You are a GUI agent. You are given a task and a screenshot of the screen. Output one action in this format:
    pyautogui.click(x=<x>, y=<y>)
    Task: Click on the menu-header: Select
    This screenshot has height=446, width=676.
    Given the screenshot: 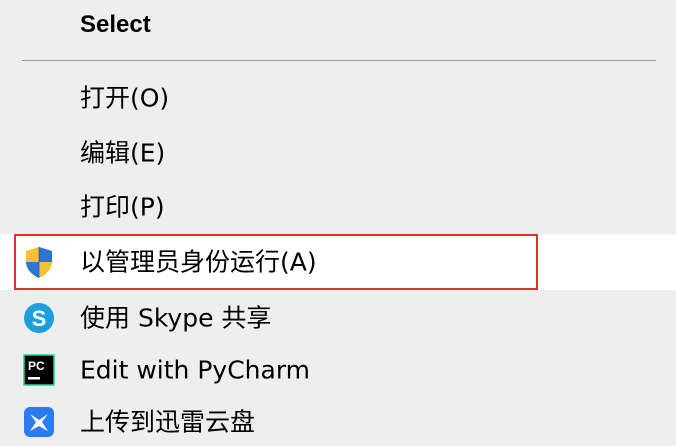 What is the action you would take?
    pyautogui.click(x=338, y=25)
    